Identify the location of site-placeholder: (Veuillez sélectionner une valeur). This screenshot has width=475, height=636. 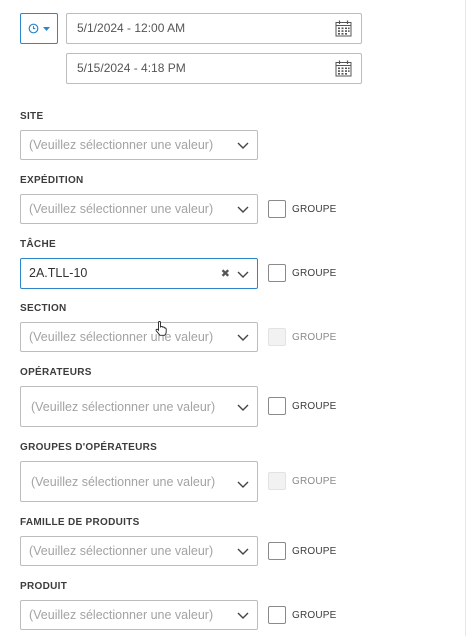
(121, 145).